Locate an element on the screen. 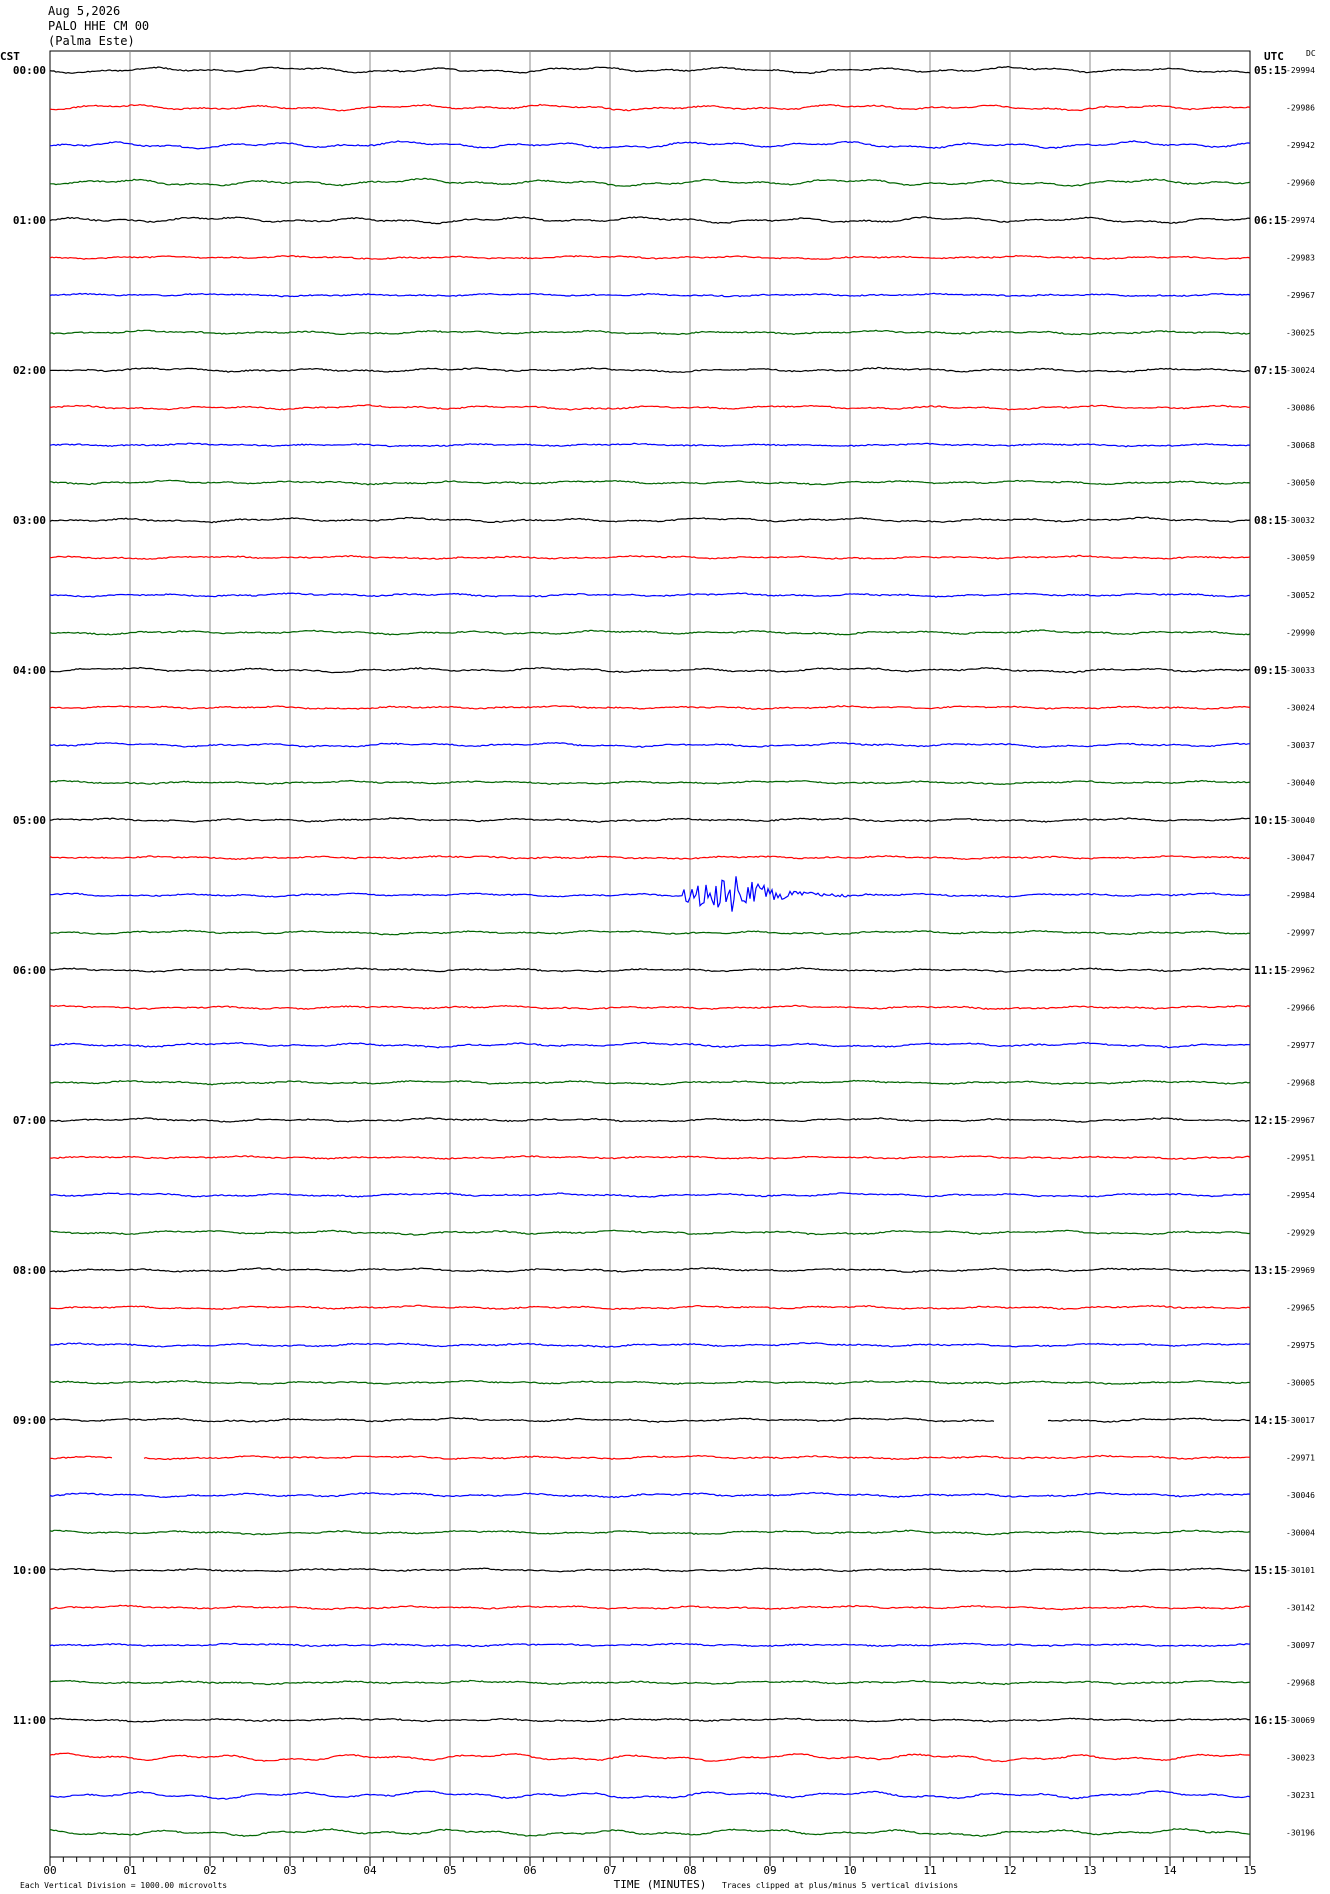 The width and height of the screenshot is (1330, 1894). dc-offset-label: -30068 is located at coordinates (1300, 445).